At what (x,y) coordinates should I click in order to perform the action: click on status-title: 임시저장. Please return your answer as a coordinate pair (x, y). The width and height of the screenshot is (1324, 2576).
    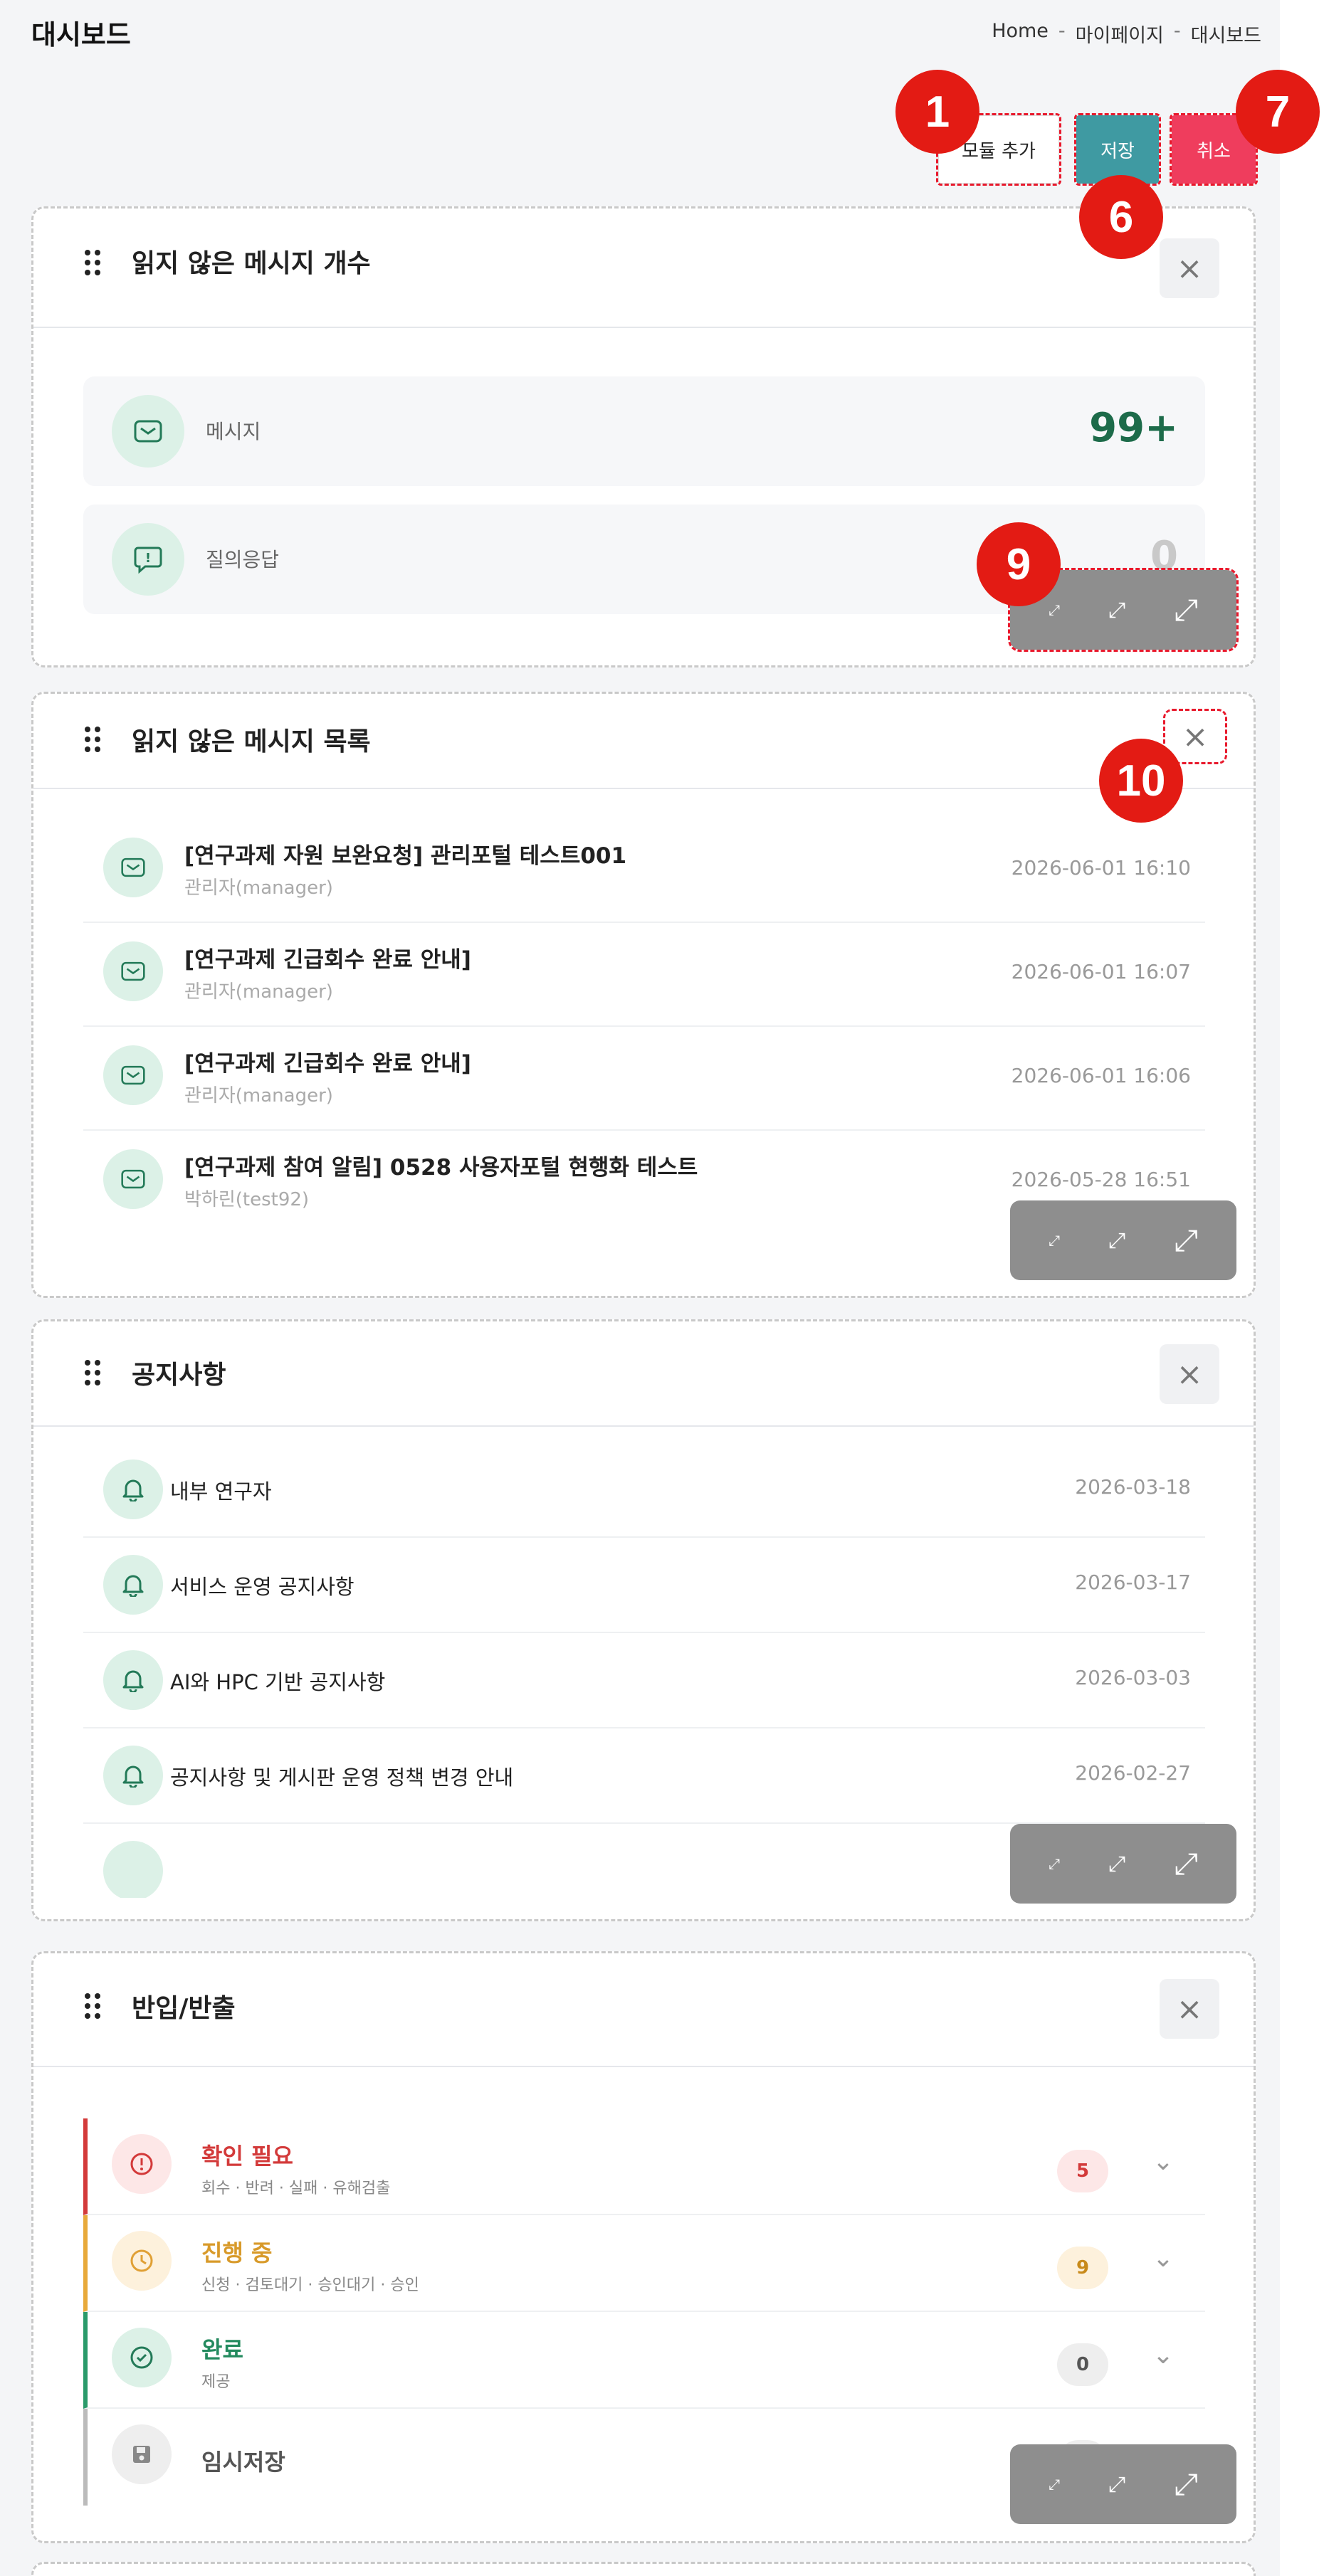
    Looking at the image, I should click on (243, 2462).